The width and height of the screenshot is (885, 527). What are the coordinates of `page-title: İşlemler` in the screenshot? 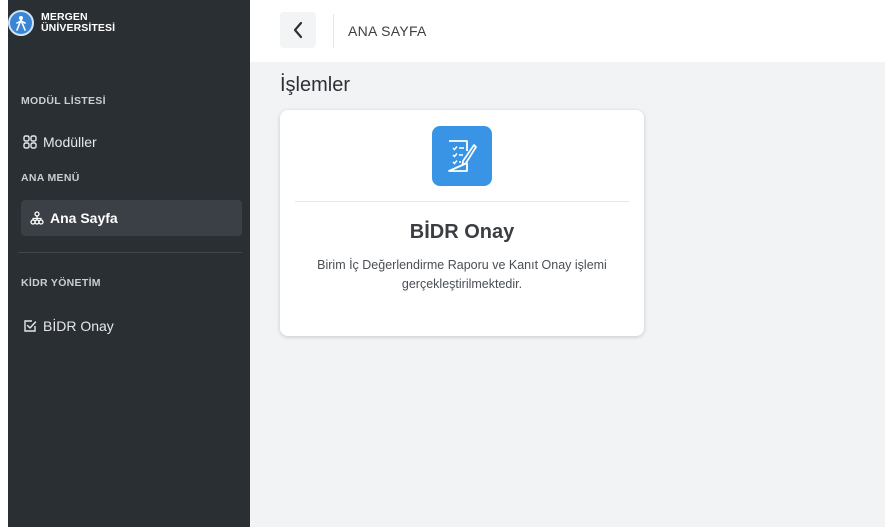 It's located at (315, 85).